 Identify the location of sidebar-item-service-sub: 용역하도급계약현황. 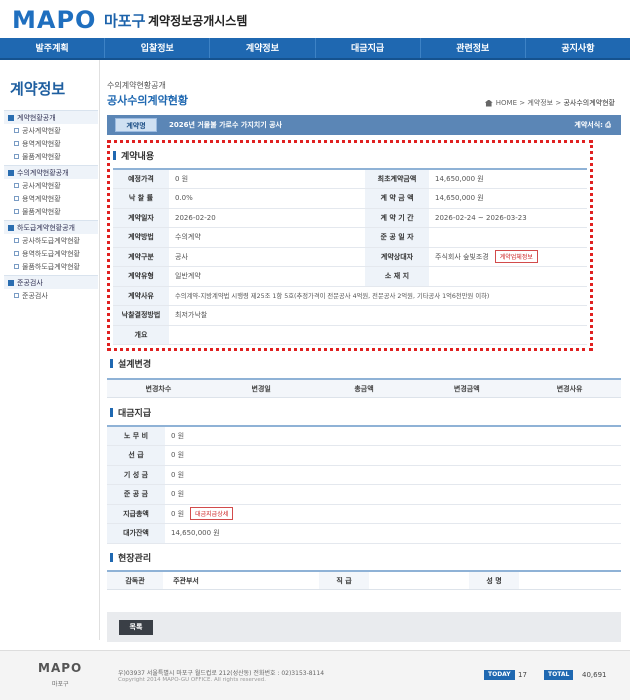
(51, 253).